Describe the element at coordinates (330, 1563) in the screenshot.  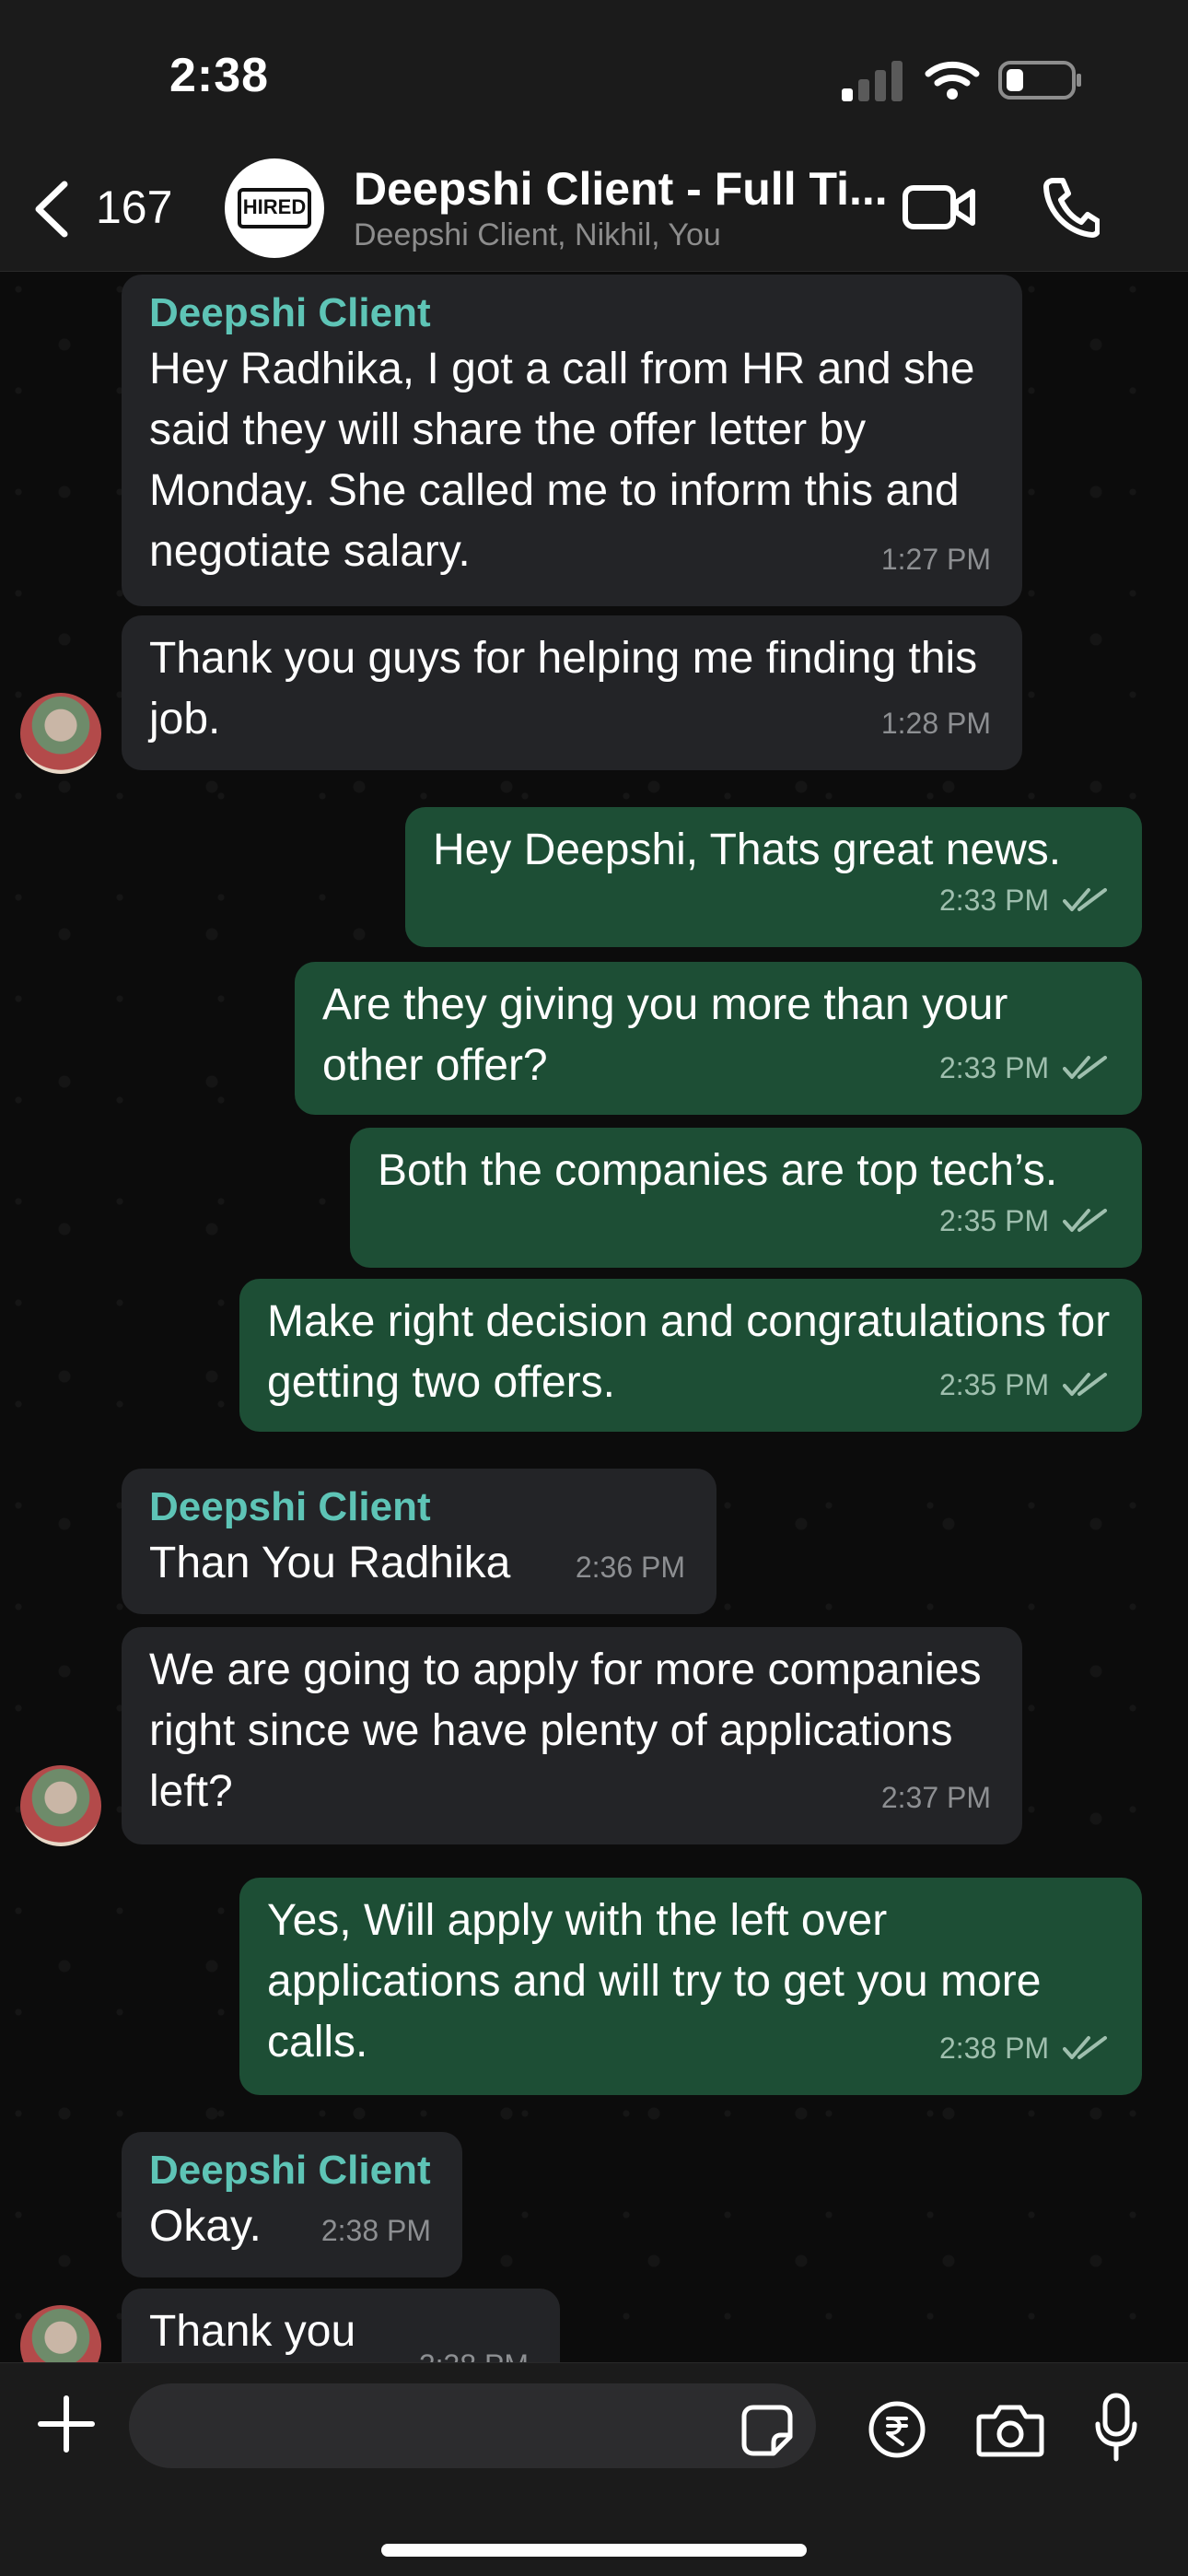
I see `message-text: Than You Radhika` at that location.